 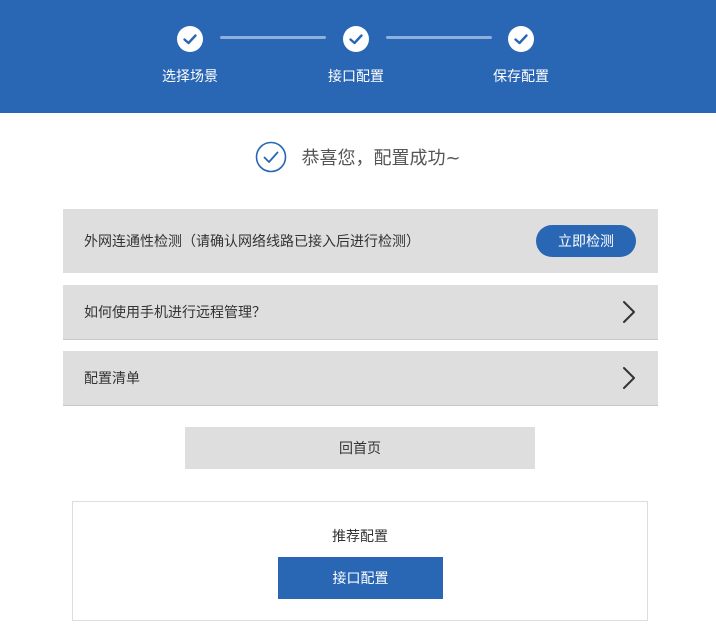 I want to click on remote-management-row: 如何使用手机进行远程管理？, so click(x=360, y=312).